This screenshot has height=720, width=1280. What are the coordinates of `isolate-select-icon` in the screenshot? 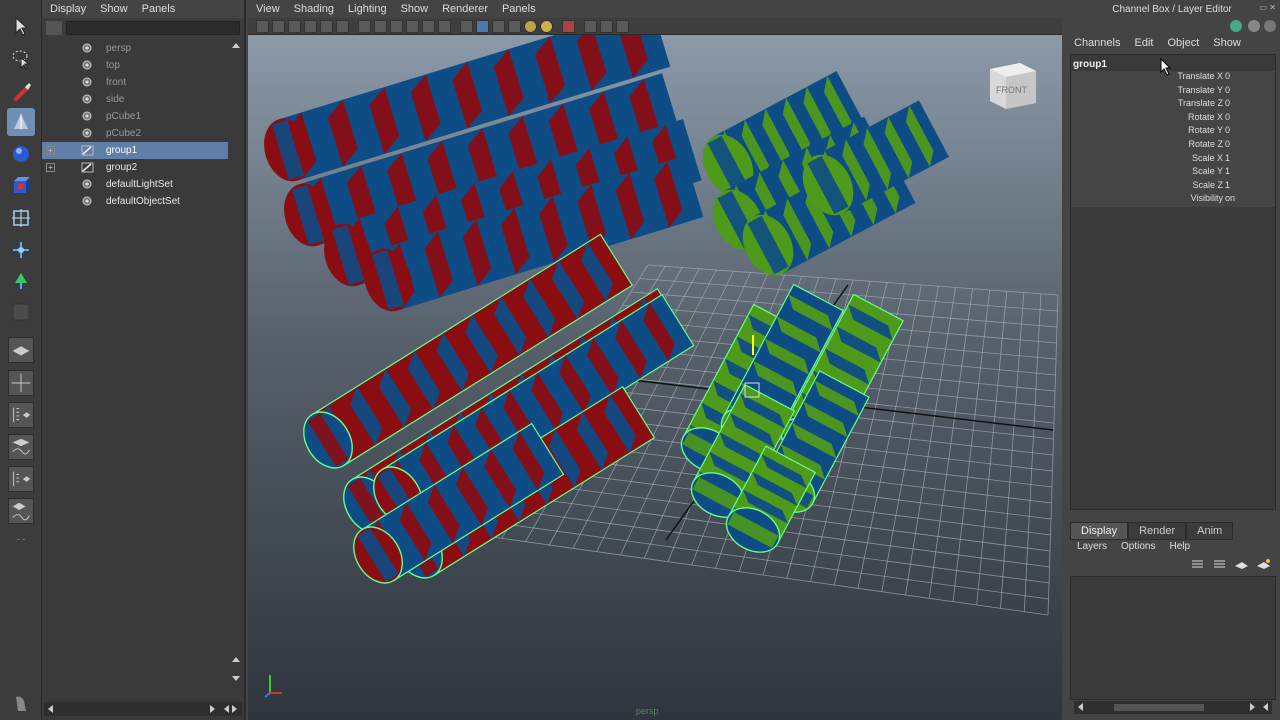 It's located at (568, 26).